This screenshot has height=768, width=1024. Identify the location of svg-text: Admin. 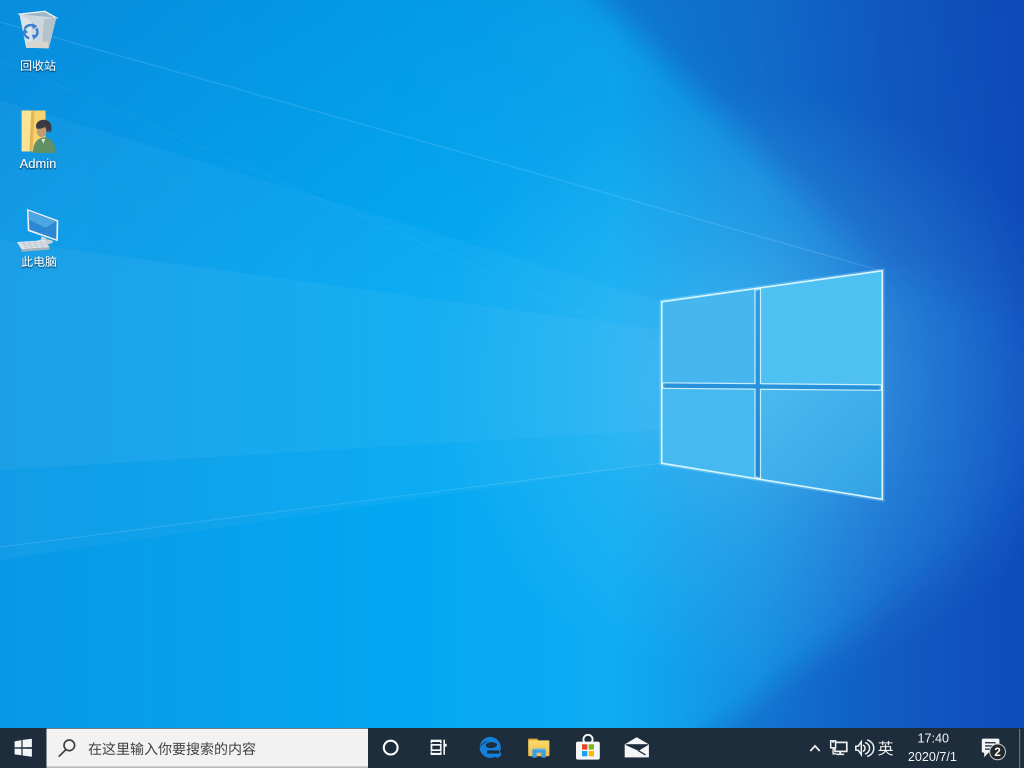
(38, 163).